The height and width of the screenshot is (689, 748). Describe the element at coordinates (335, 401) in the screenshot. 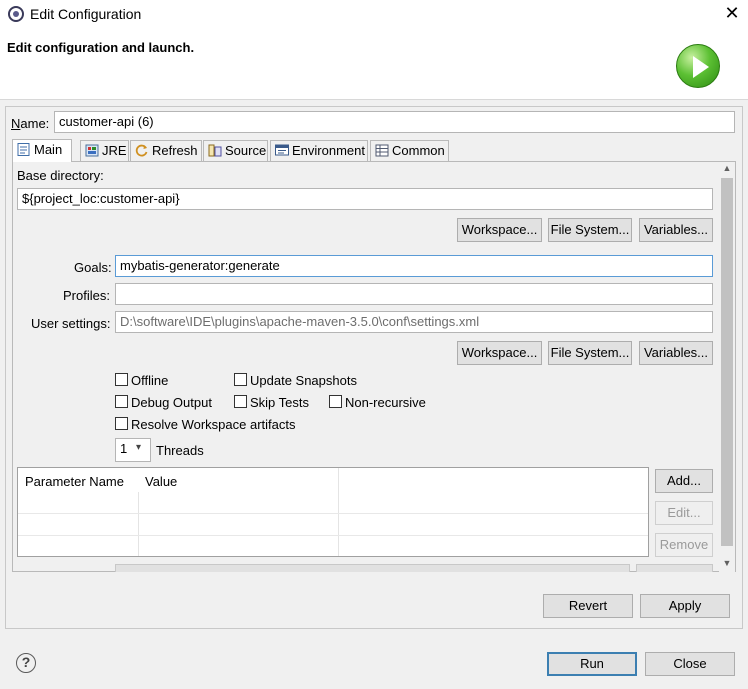

I see `non-recursive-checkbox` at that location.